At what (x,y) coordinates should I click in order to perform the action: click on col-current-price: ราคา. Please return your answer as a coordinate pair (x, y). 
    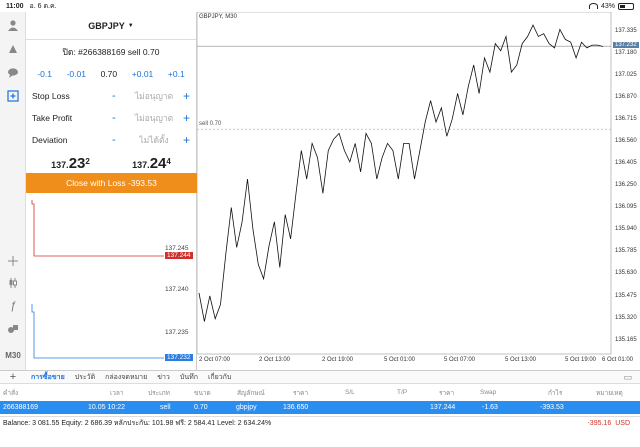
    Looking at the image, I should click on (447, 393).